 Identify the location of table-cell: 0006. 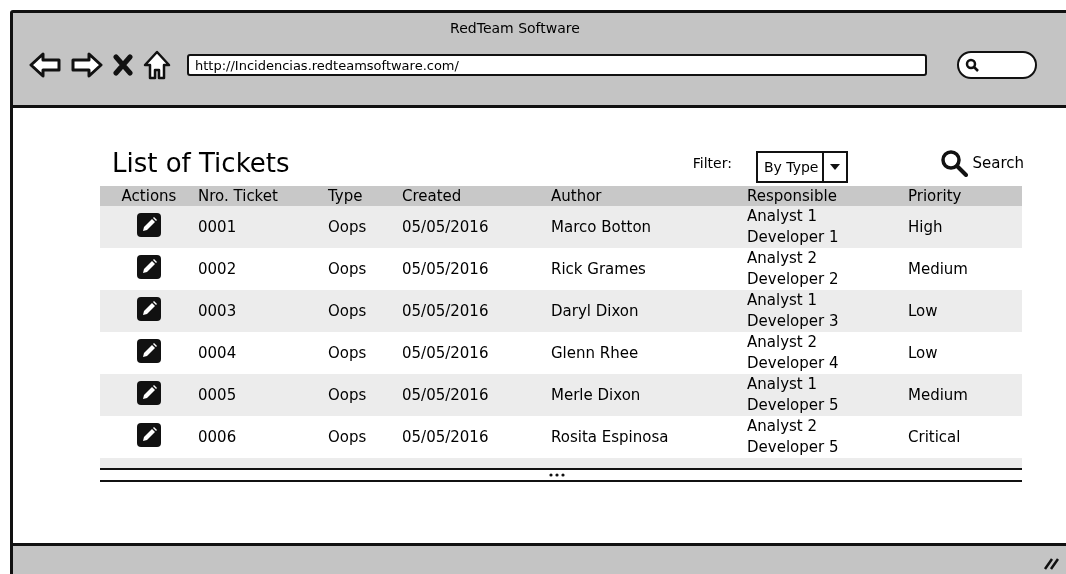
(263, 437).